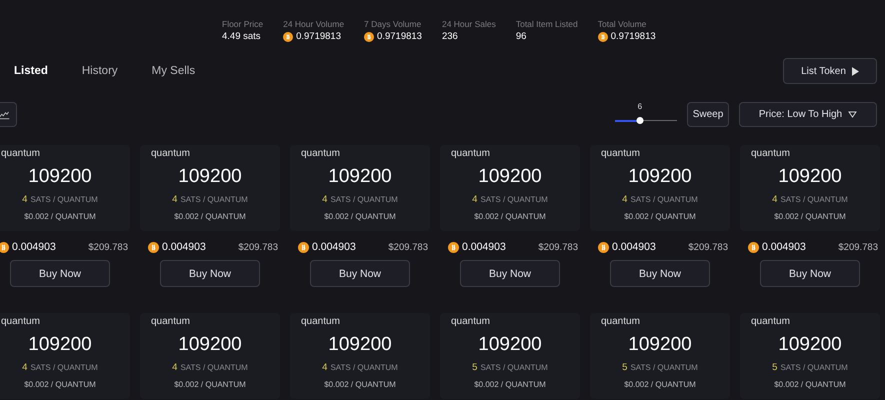 The width and height of the screenshot is (885, 400). What do you see at coordinates (640, 106) in the screenshot?
I see `slider-value: 6` at bounding box center [640, 106].